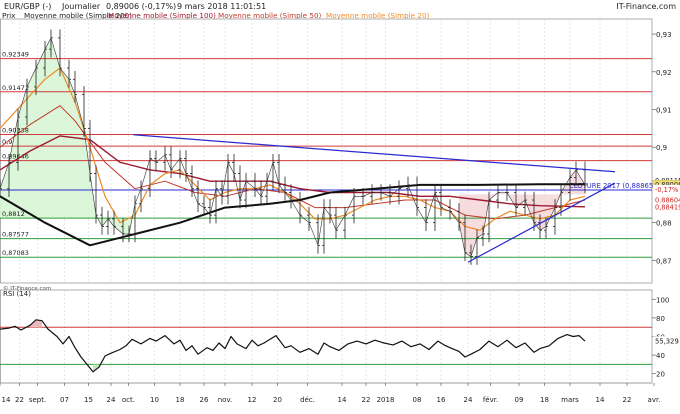 The image size is (680, 414). I want to click on rsi-tick-label: 80, so click(660, 319).